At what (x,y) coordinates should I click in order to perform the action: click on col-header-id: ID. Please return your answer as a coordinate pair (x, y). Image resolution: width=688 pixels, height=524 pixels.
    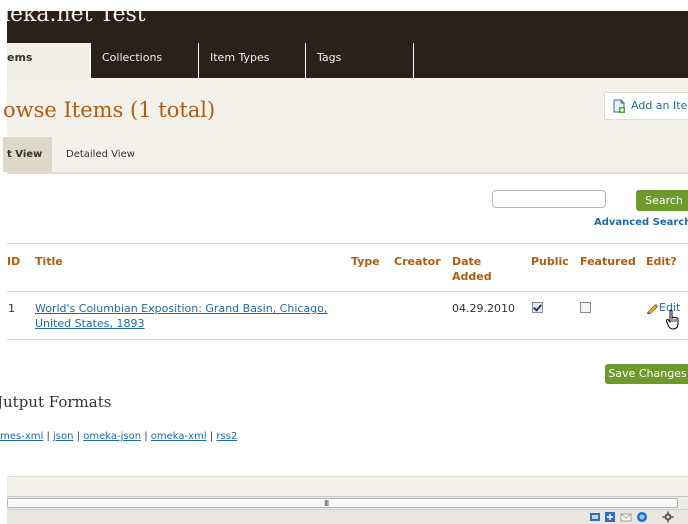
    Looking at the image, I should click on (13, 261).